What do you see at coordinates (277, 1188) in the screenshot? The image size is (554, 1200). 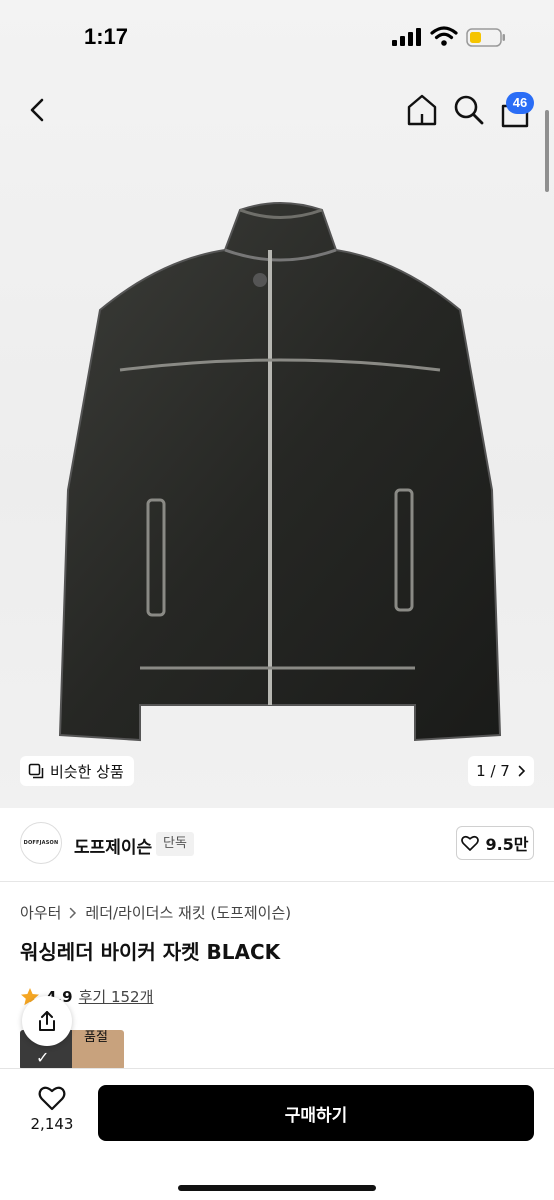 I see `home-indicator` at bounding box center [277, 1188].